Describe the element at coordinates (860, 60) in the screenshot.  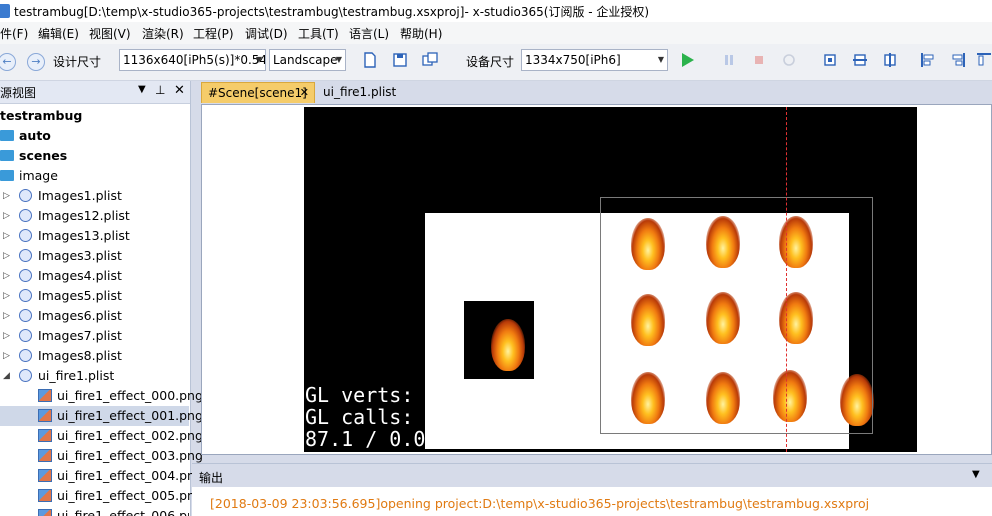
I see `align-middle-icon` at that location.